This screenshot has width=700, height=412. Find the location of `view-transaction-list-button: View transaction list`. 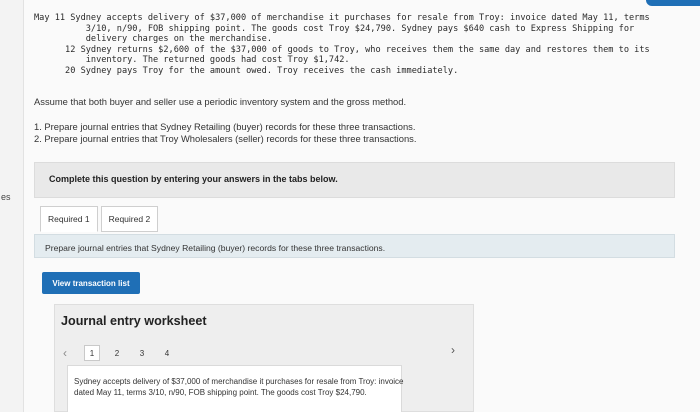

view-transaction-list-button: View transaction list is located at coordinates (91, 283).